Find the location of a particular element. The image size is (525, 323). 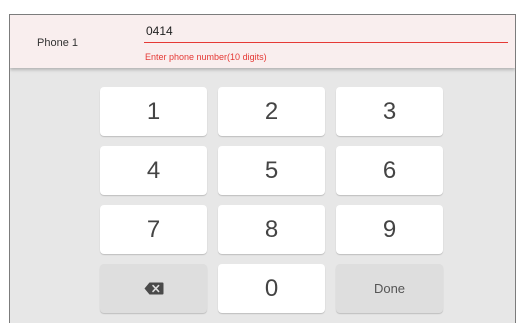

phone-field-error: Enter phone number(10 digits) is located at coordinates (206, 57).